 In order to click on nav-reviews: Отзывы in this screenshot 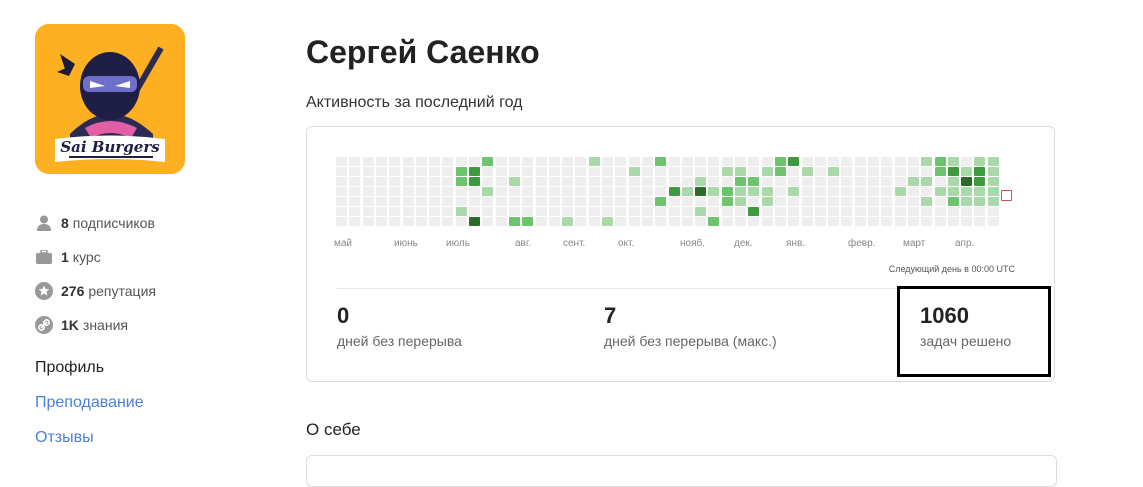, I will do `click(89, 443)`.